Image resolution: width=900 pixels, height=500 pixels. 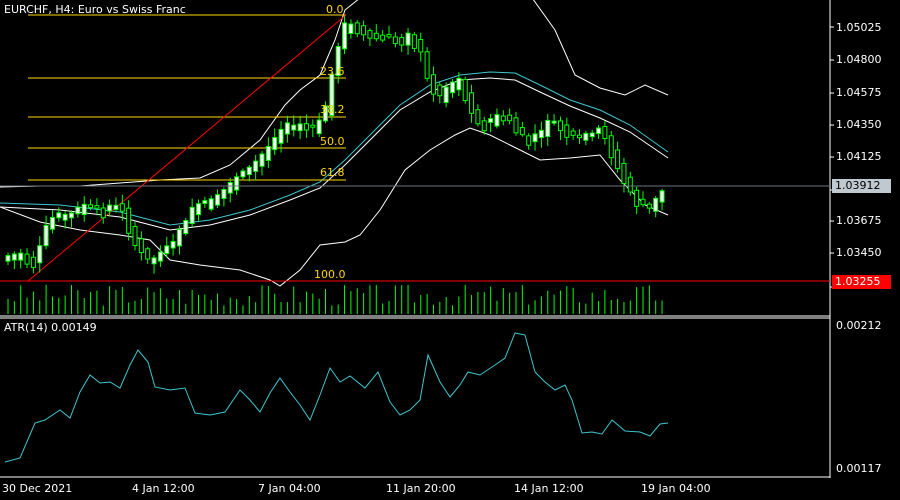 What do you see at coordinates (861, 186) in the screenshot?
I see `last-price-tag: 1.03912` at bounding box center [861, 186].